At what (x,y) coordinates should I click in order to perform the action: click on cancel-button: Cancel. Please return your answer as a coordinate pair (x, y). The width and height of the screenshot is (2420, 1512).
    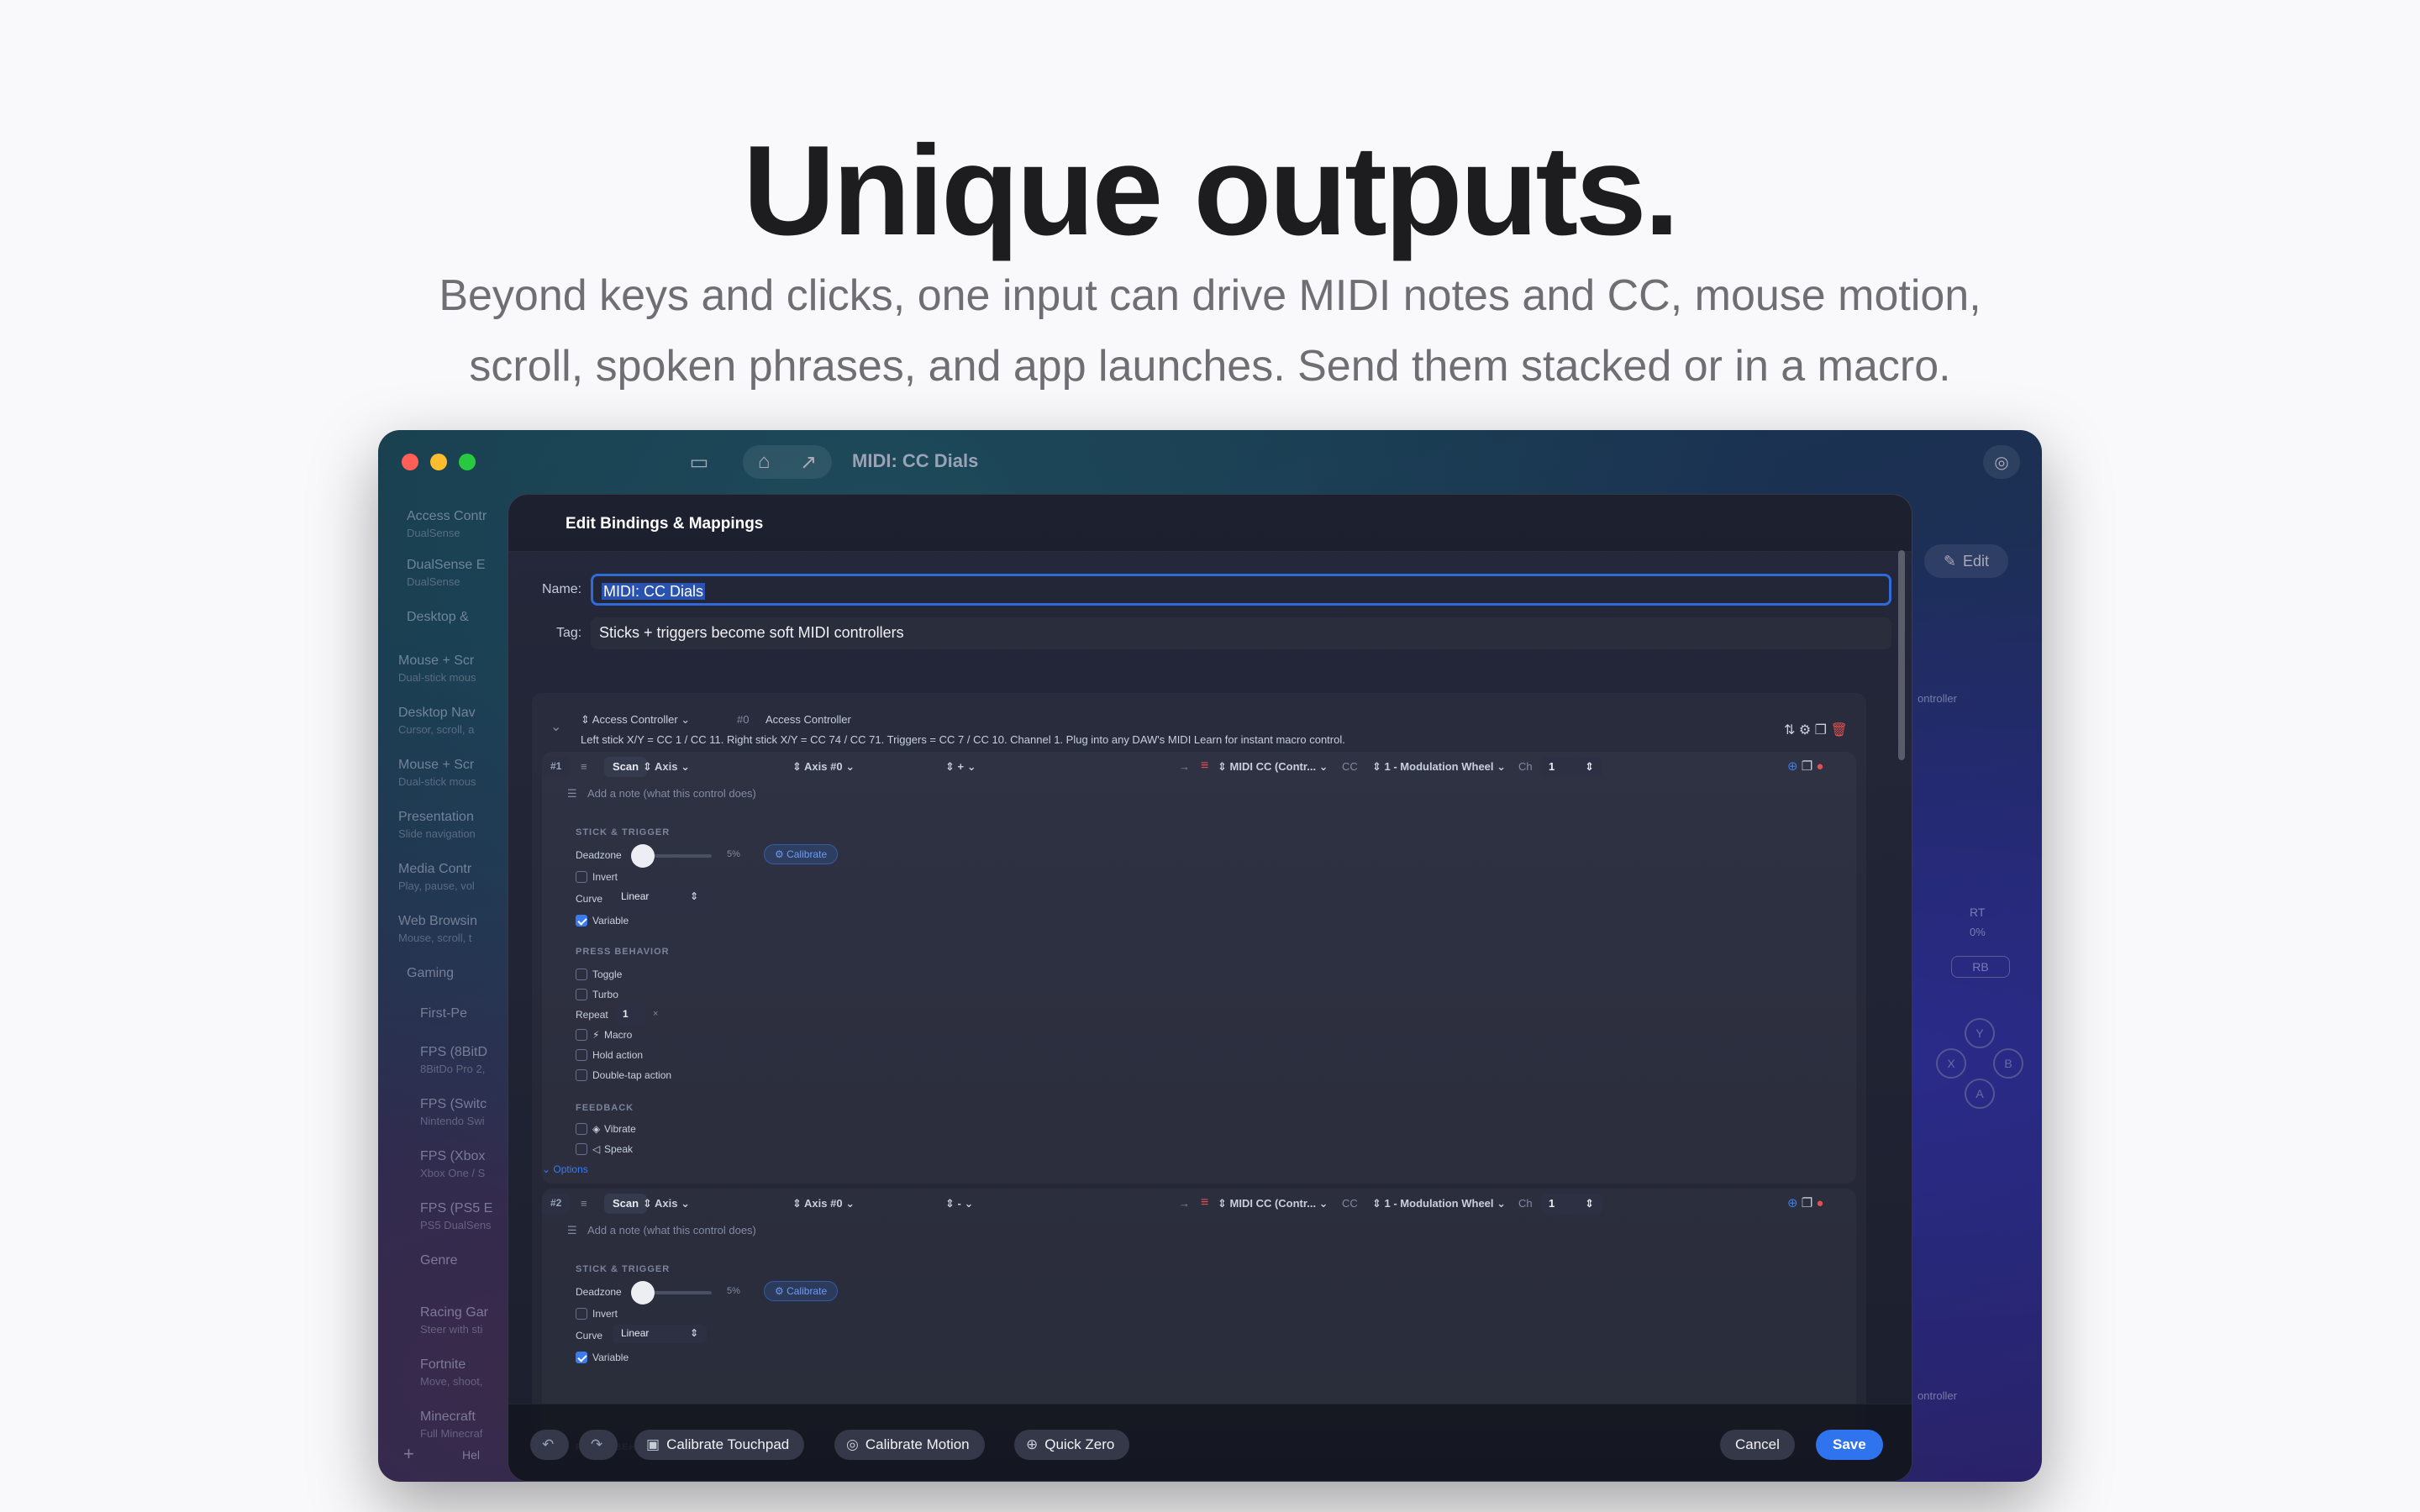
    Looking at the image, I should click on (1757, 1445).